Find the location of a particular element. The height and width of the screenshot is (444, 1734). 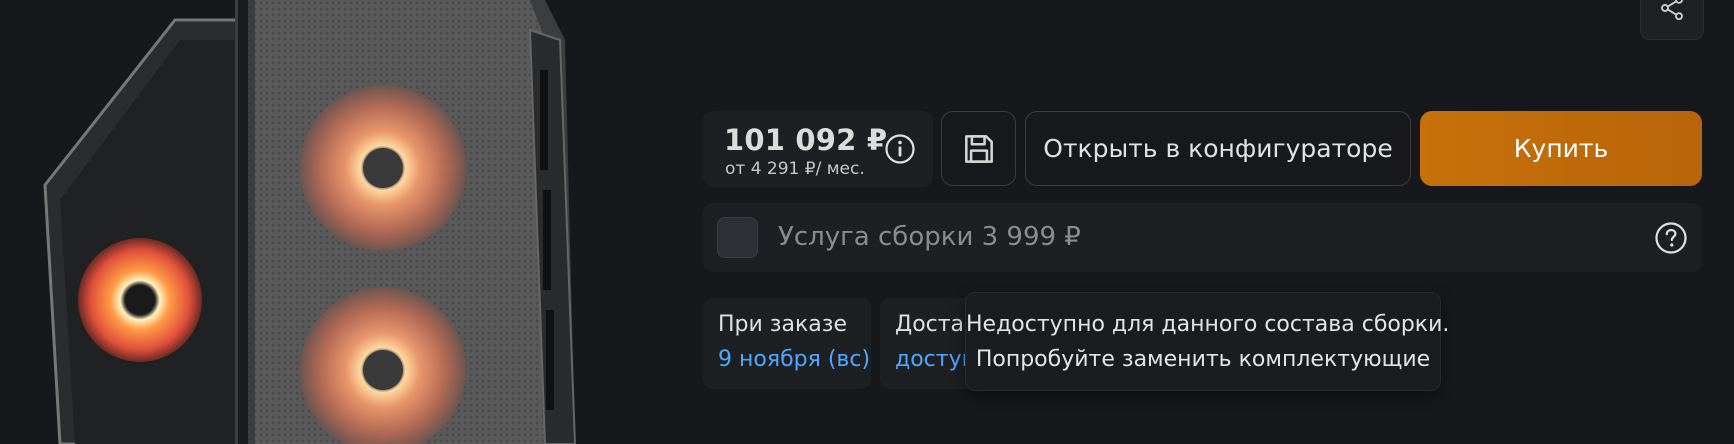

price-box: 101 092 ₽ от 4 291 ₽/ мес. is located at coordinates (818, 149).